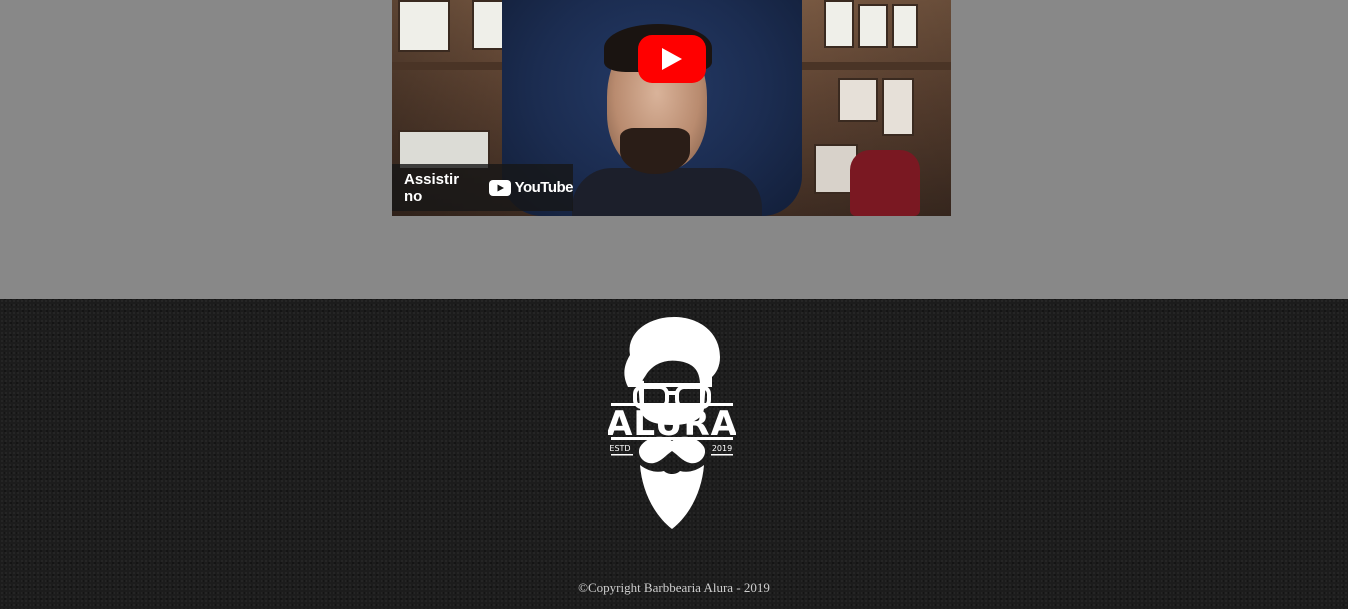 The height and width of the screenshot is (609, 1348). Describe the element at coordinates (674, 587) in the screenshot. I see `copyright-text: ©Copyright Barbbearia Alura - 2019` at that location.